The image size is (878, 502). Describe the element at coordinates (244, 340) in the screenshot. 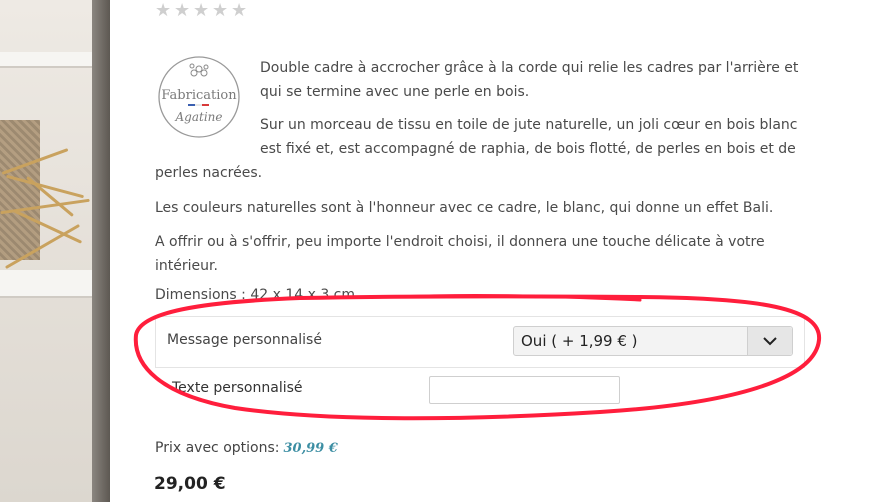

I see `message-option-label: Message personnalisé` at that location.